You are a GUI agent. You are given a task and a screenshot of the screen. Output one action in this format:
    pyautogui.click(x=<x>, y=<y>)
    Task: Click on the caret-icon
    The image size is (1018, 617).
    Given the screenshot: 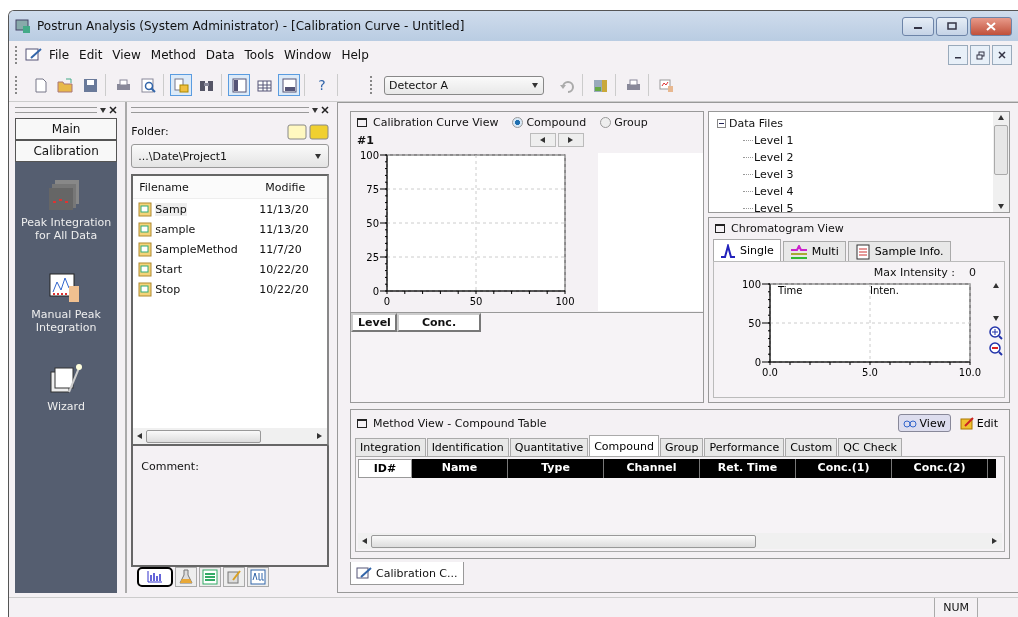 What is the action you would take?
    pyautogui.click(x=535, y=85)
    